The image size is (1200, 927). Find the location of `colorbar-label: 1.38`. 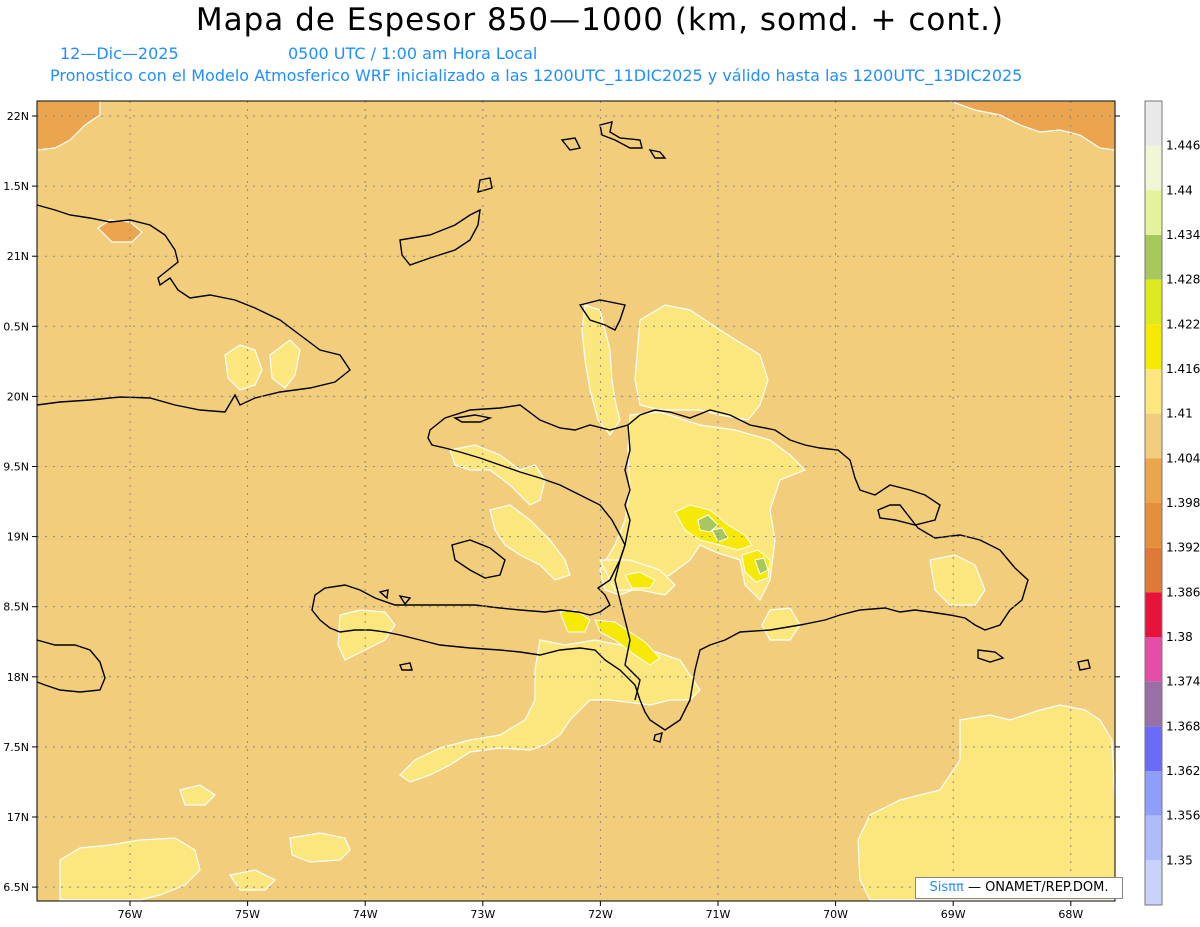

colorbar-label: 1.38 is located at coordinates (1179, 637).